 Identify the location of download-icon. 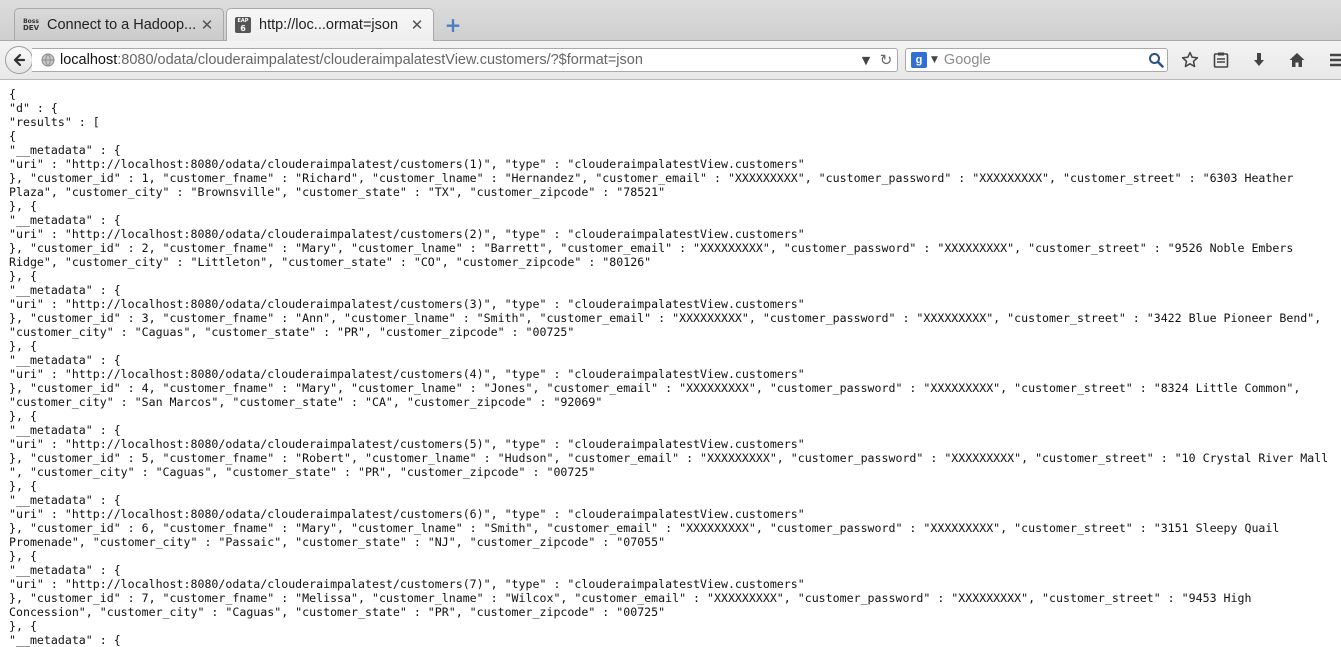
(1259, 59).